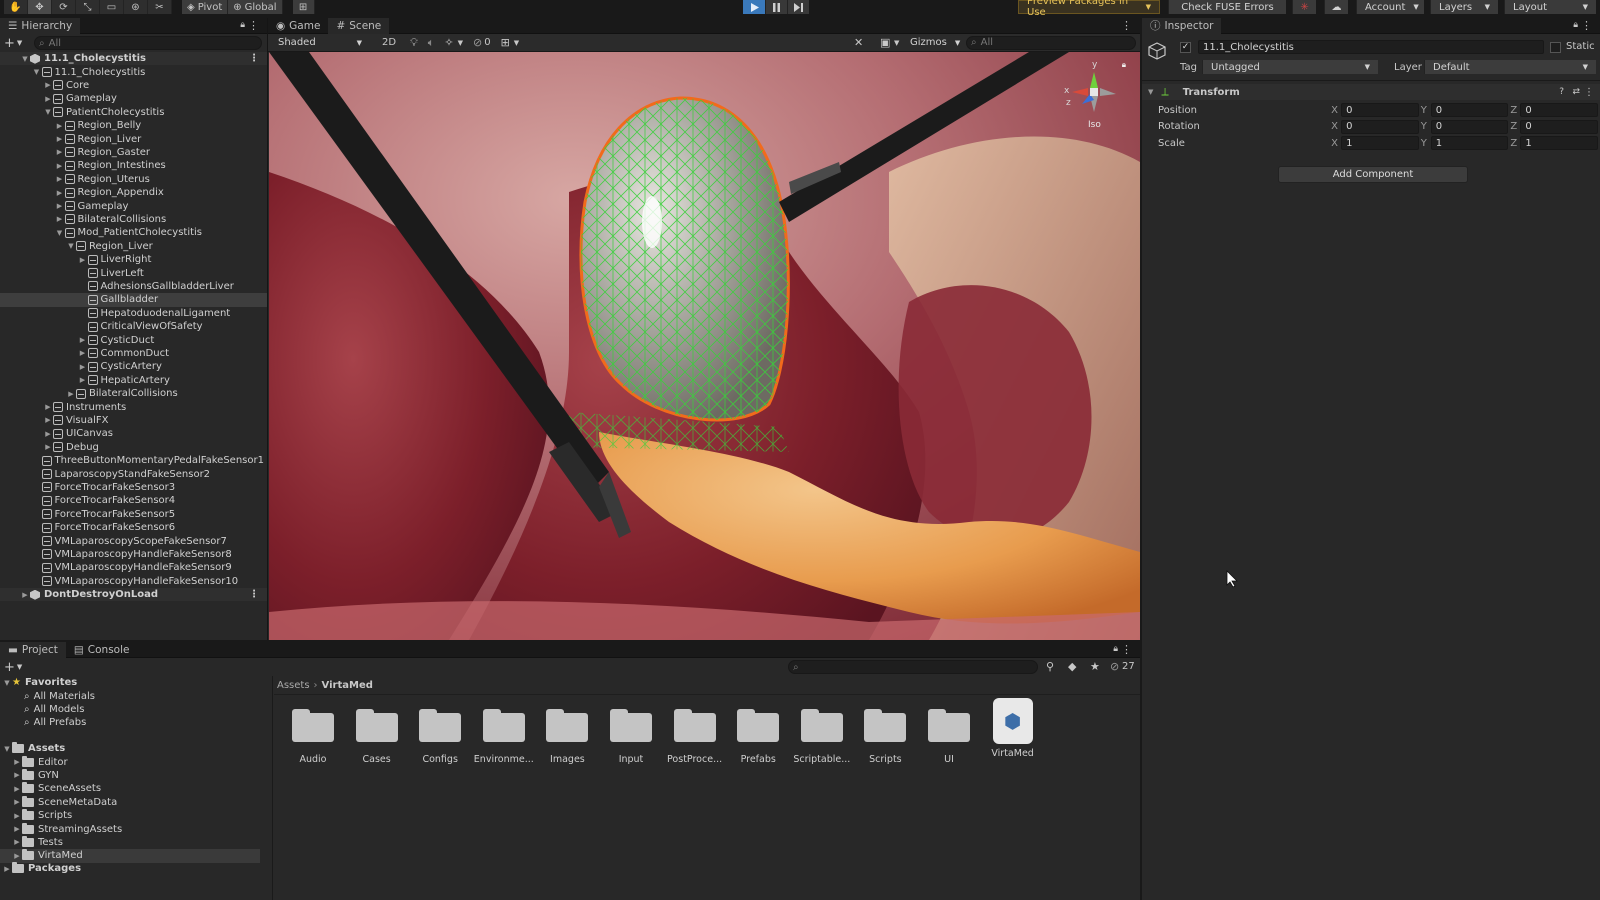  What do you see at coordinates (133, 380) in the screenshot?
I see `hierarchy-item: ▶ HepaticArtery` at bounding box center [133, 380].